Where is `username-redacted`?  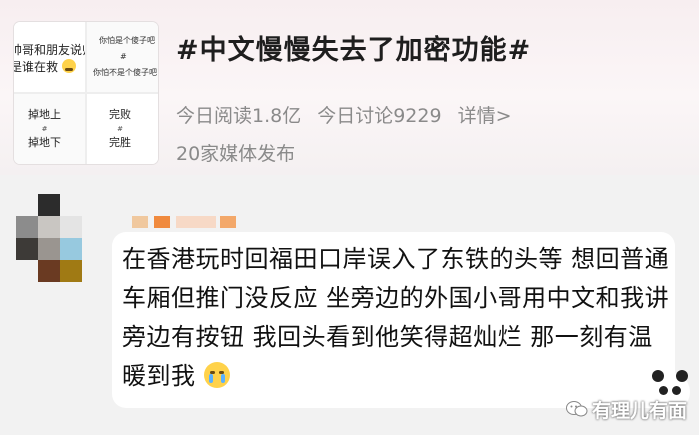 username-redacted is located at coordinates (187, 222).